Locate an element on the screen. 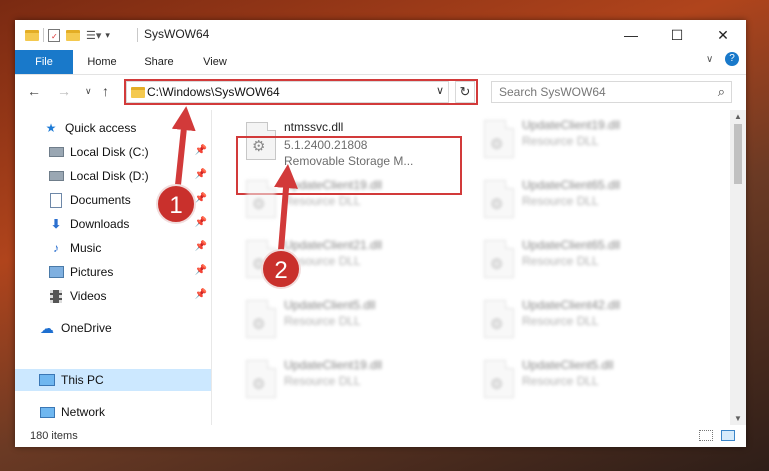 The width and height of the screenshot is (769, 471). search-icon: ⌕ is located at coordinates (721, 92).